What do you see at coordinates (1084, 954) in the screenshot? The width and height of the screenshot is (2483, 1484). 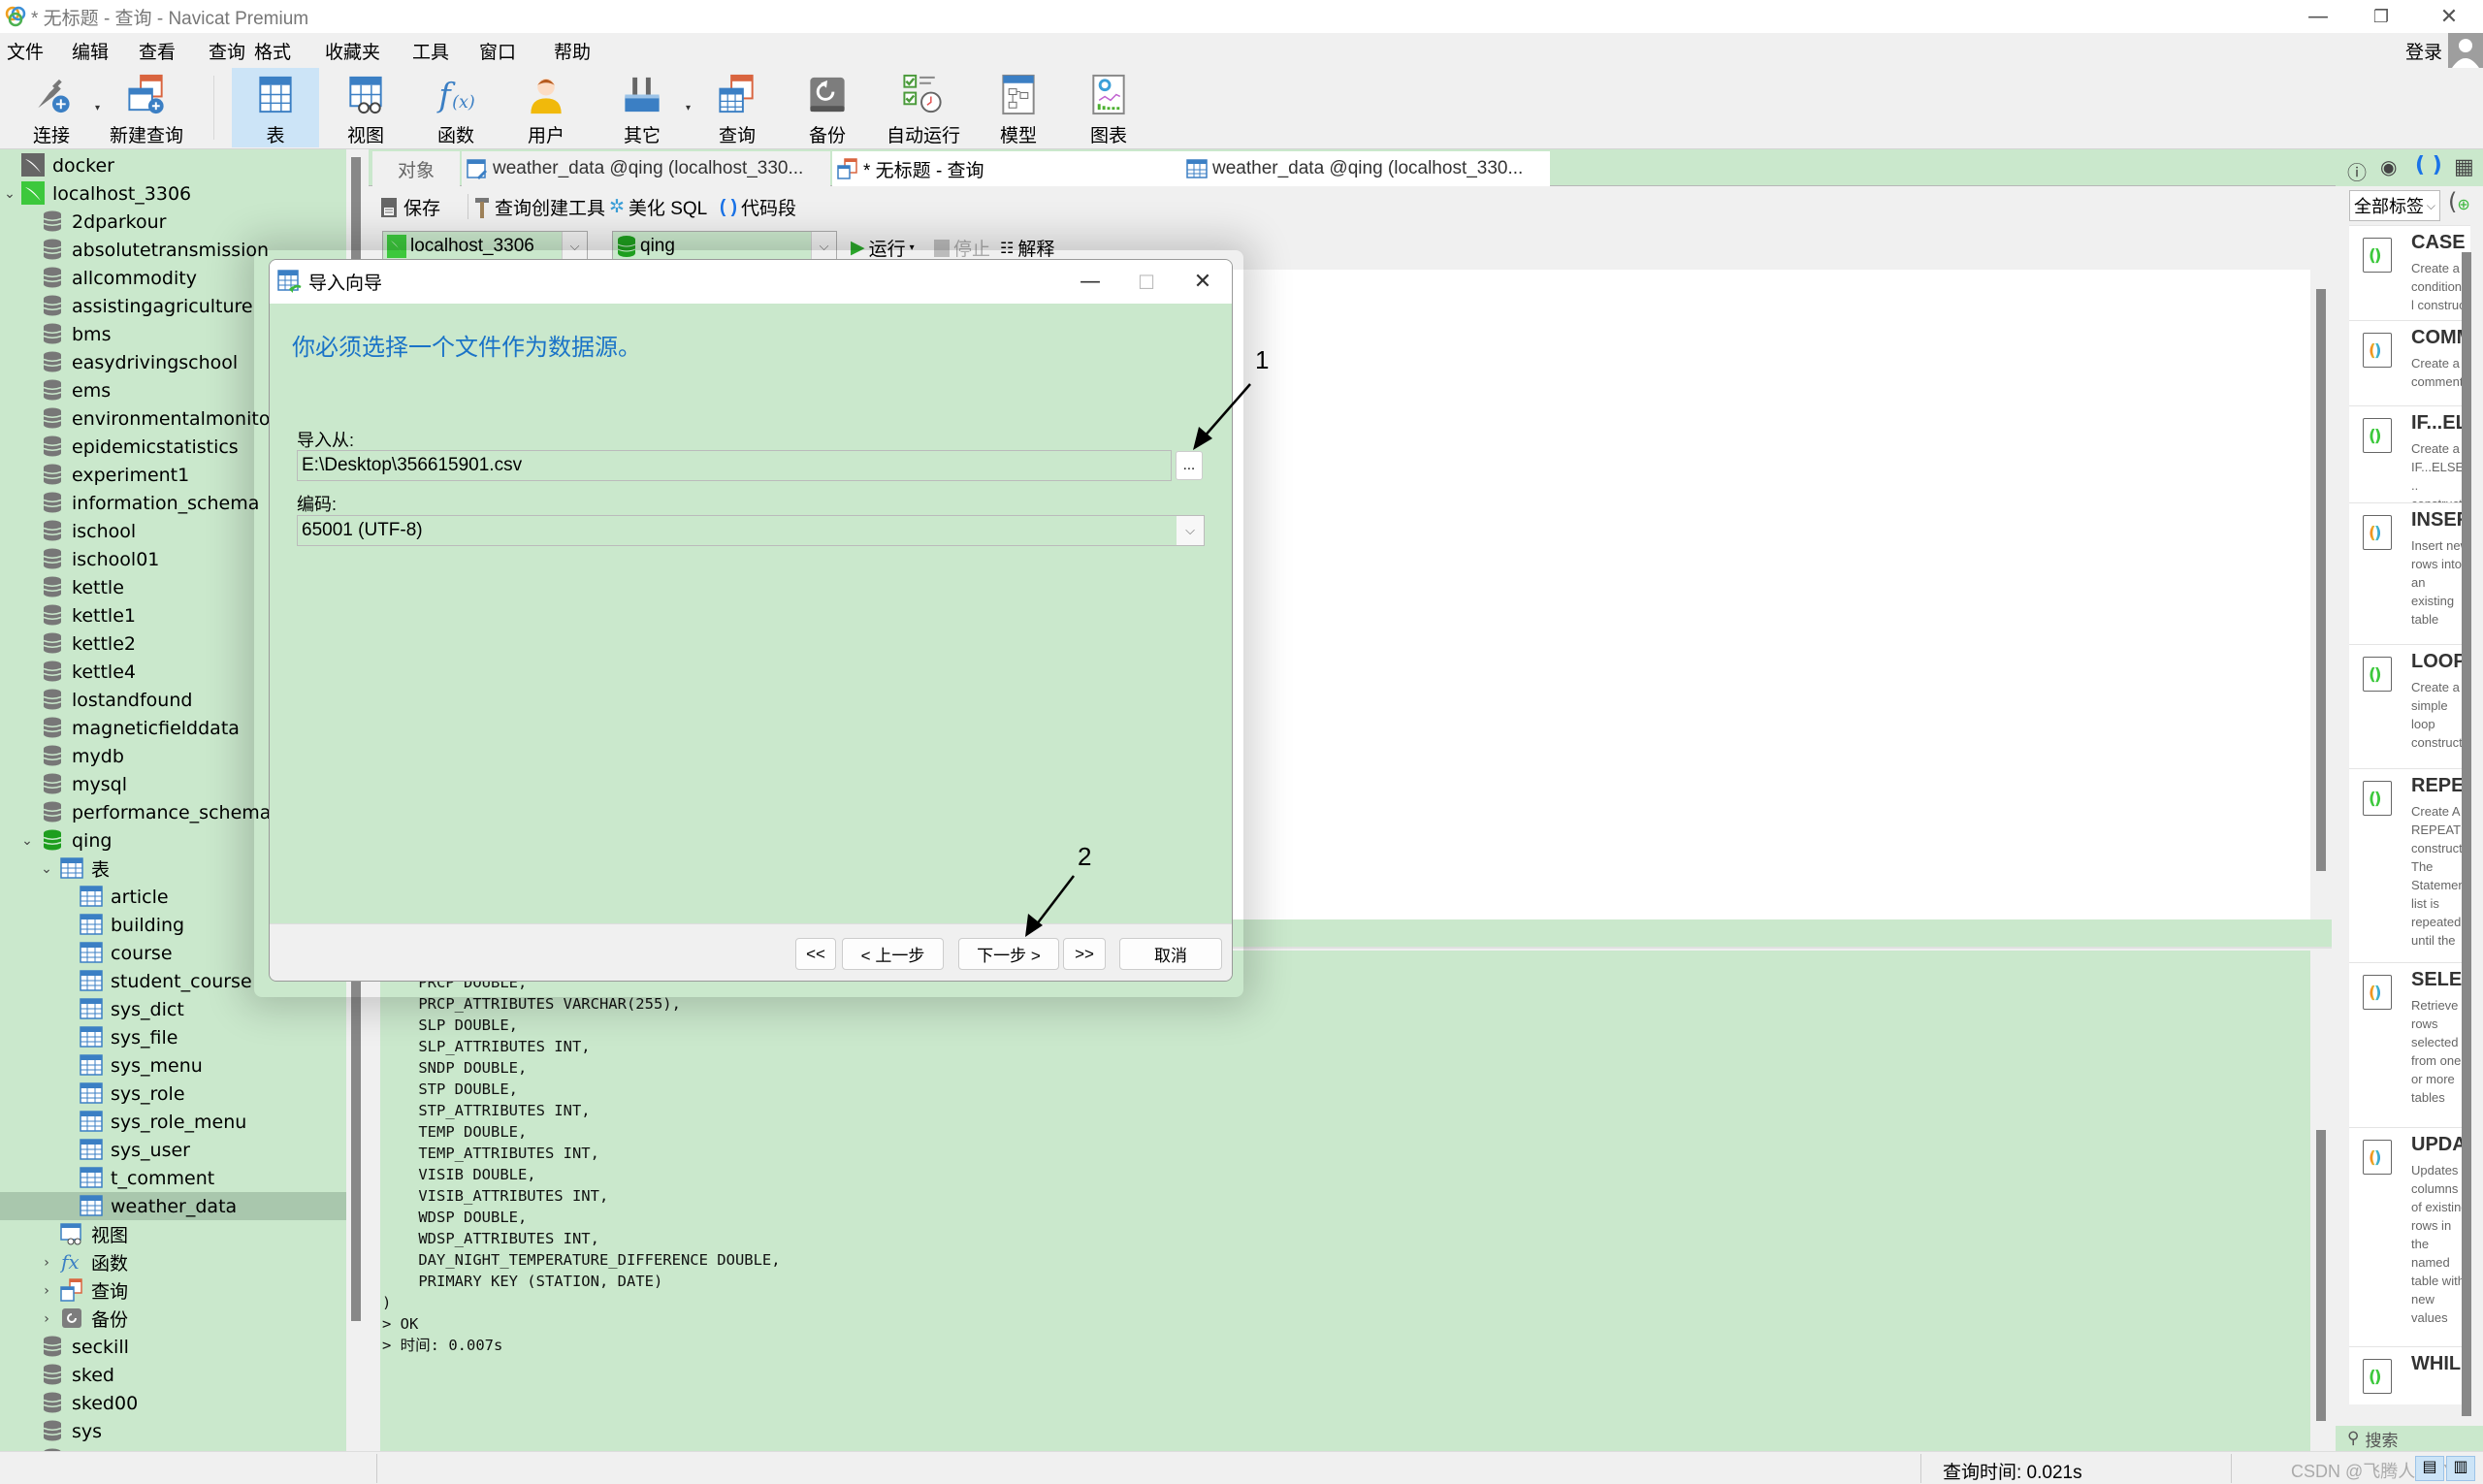 I see `last-step-button: >>` at bounding box center [1084, 954].